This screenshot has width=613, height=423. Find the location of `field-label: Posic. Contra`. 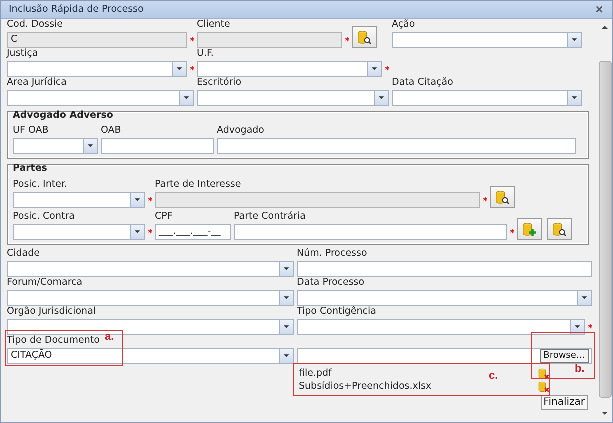

field-label: Posic. Contra is located at coordinates (44, 217).